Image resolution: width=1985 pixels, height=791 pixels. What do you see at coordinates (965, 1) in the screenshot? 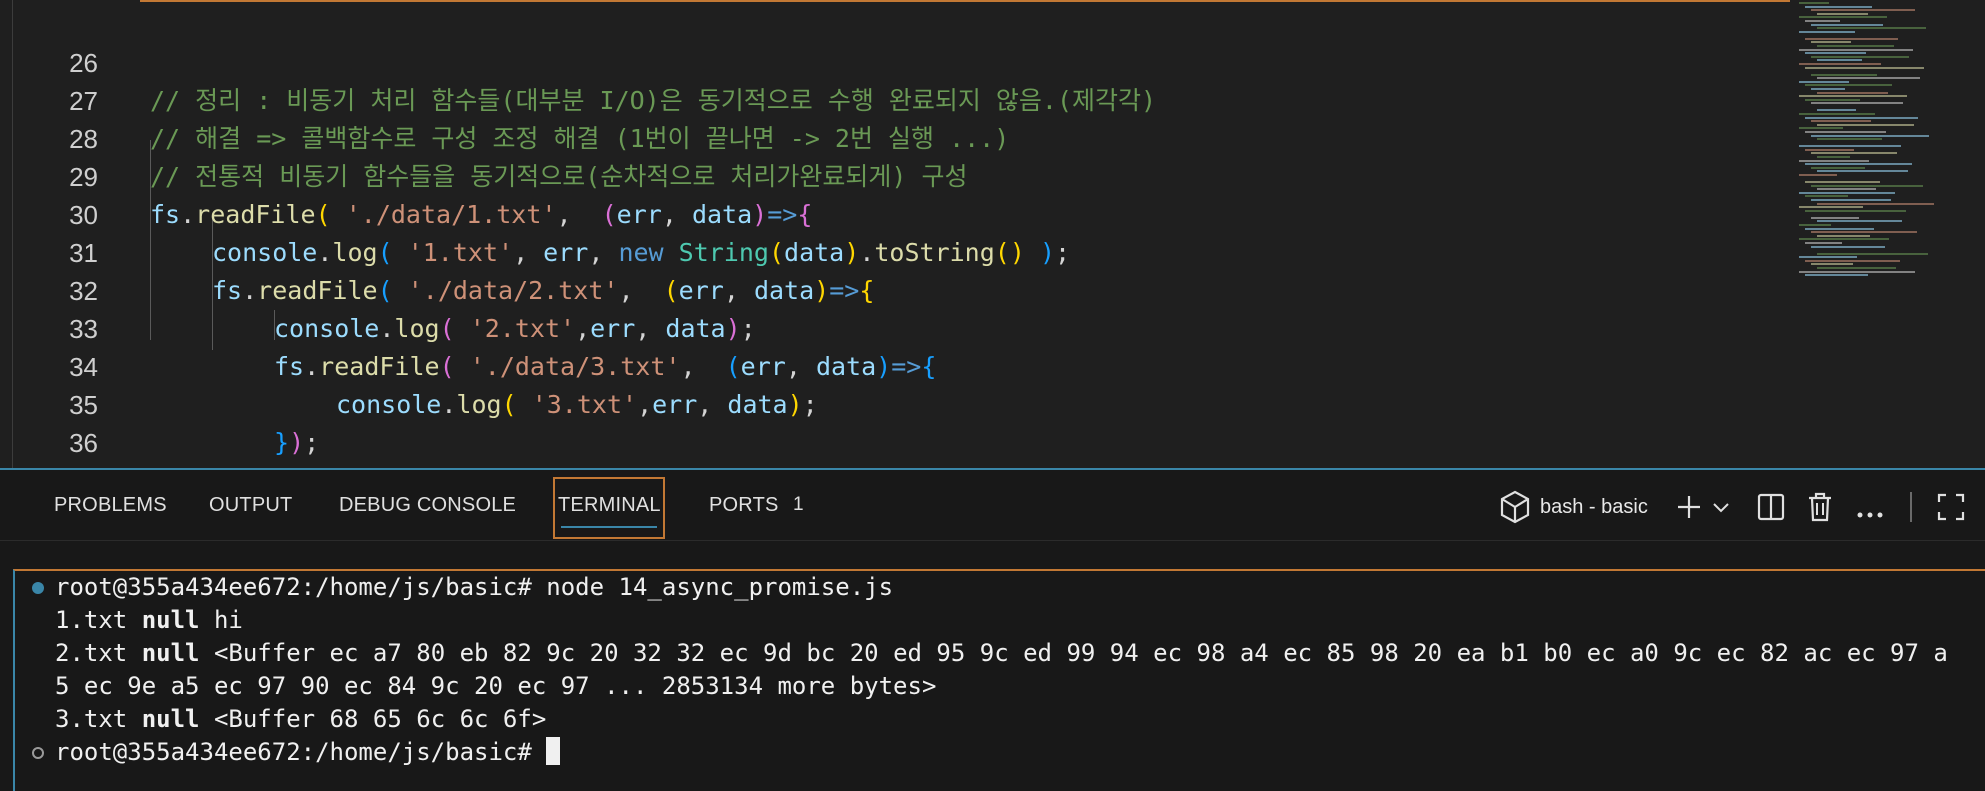
I see `editor-highlight-border` at bounding box center [965, 1].